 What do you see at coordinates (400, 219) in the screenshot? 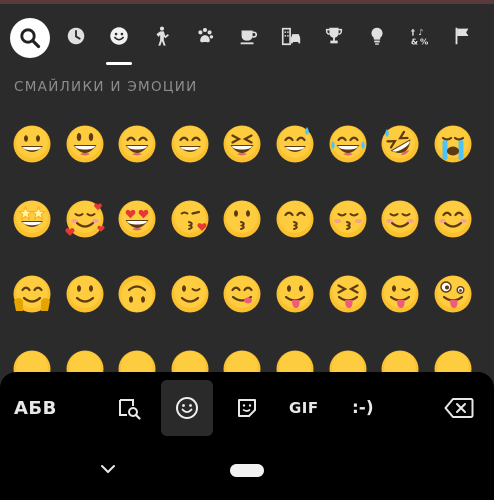
I see `emoji-relaxed` at bounding box center [400, 219].